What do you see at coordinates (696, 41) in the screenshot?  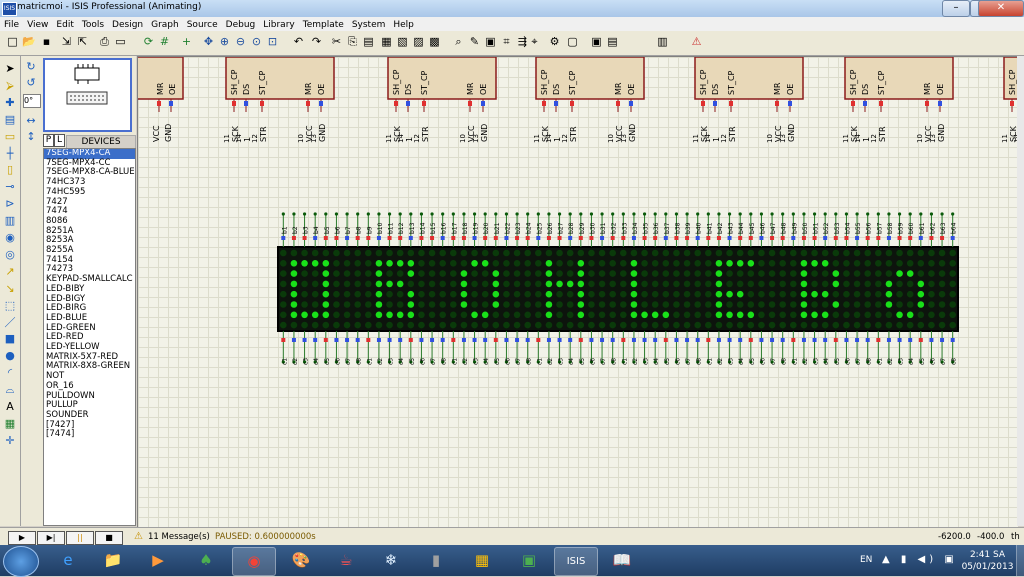 I see `electrical-check-icon: ⚠` at bounding box center [696, 41].